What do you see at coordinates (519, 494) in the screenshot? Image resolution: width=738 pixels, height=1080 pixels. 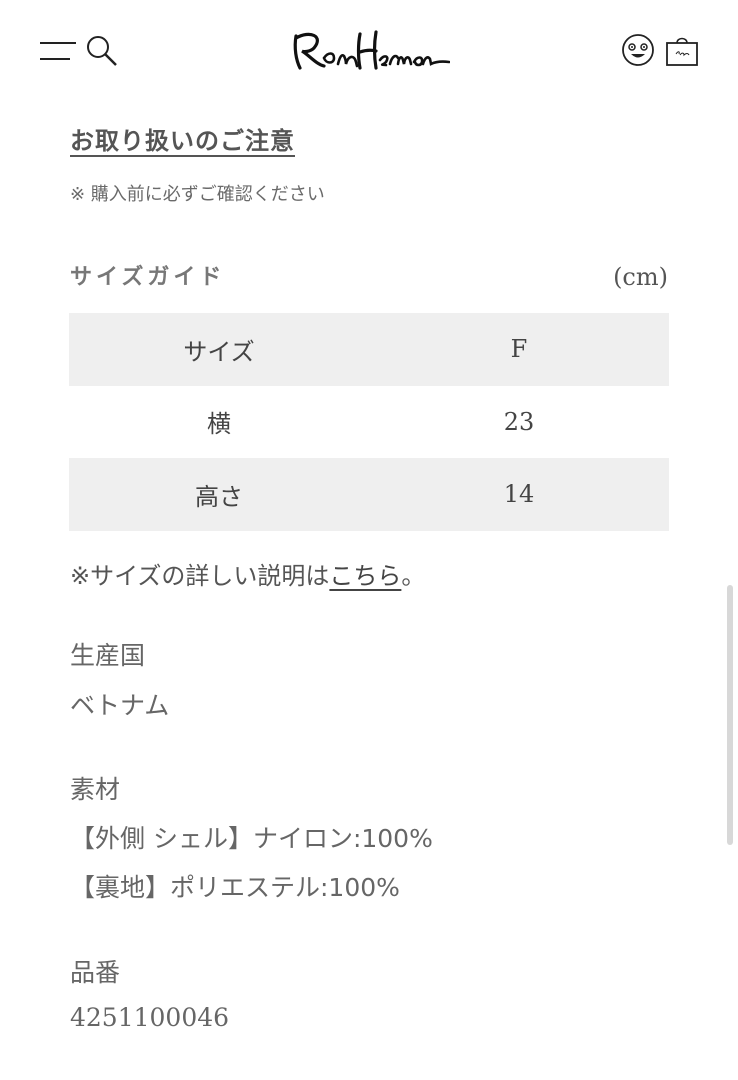 I see `size-table-value: 14` at bounding box center [519, 494].